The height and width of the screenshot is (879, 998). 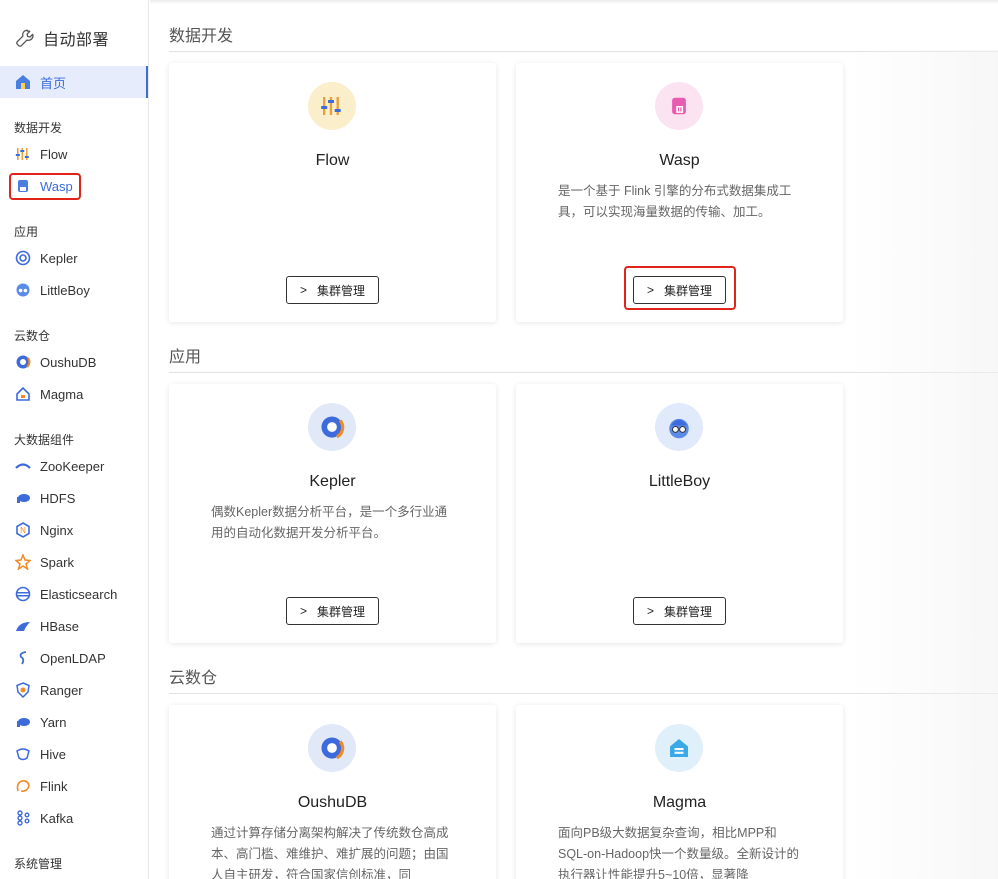 I want to click on sidebar-item-label: Magma, so click(x=62, y=394).